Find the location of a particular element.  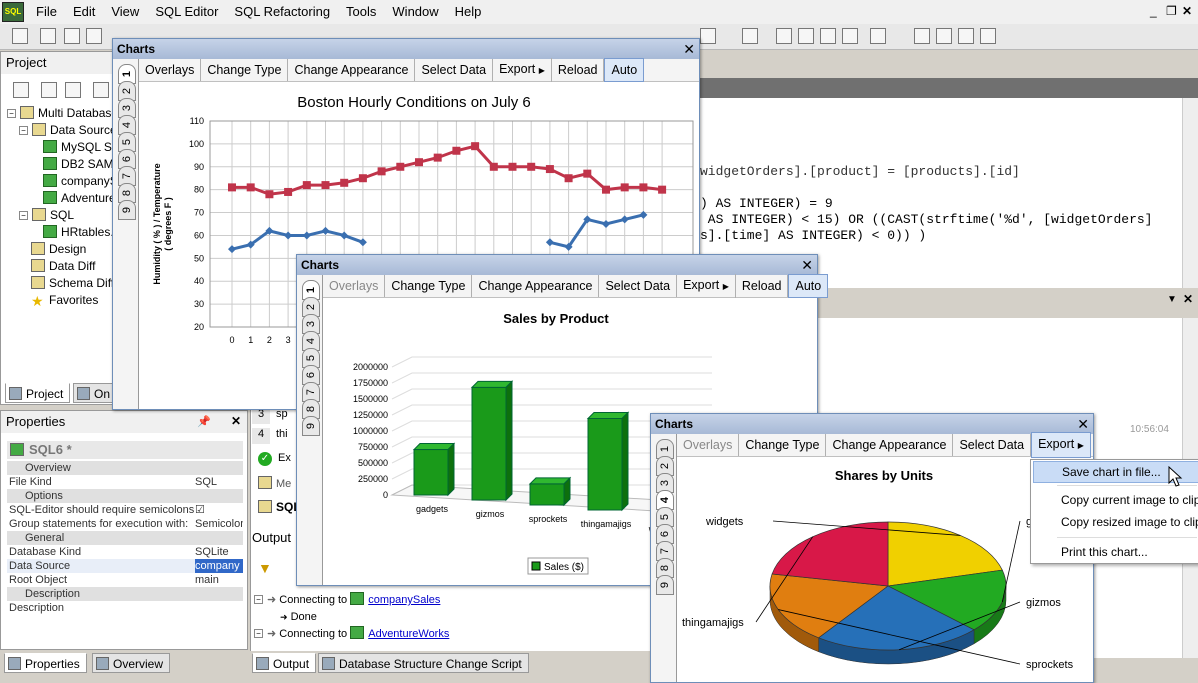

chart-tabs: 123456789 is located at coordinates (664, 558).